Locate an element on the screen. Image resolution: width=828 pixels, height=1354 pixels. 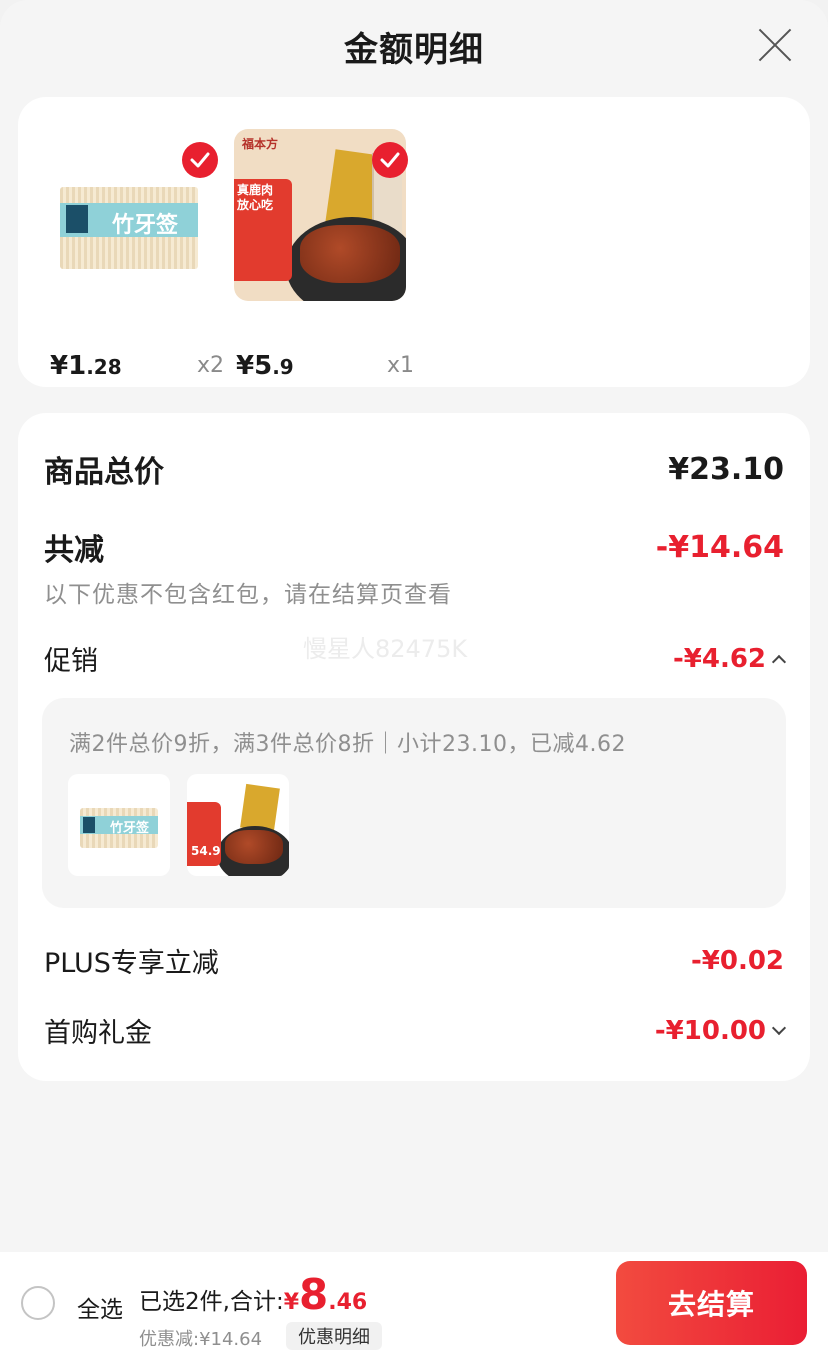
total-price-label: 商品总价 is located at coordinates (104, 472).